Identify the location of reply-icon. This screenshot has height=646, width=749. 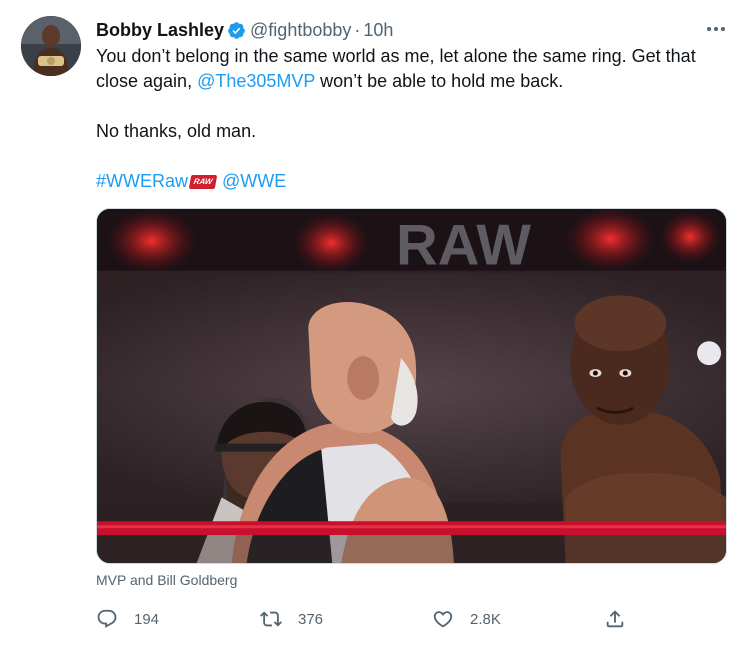
(107, 618).